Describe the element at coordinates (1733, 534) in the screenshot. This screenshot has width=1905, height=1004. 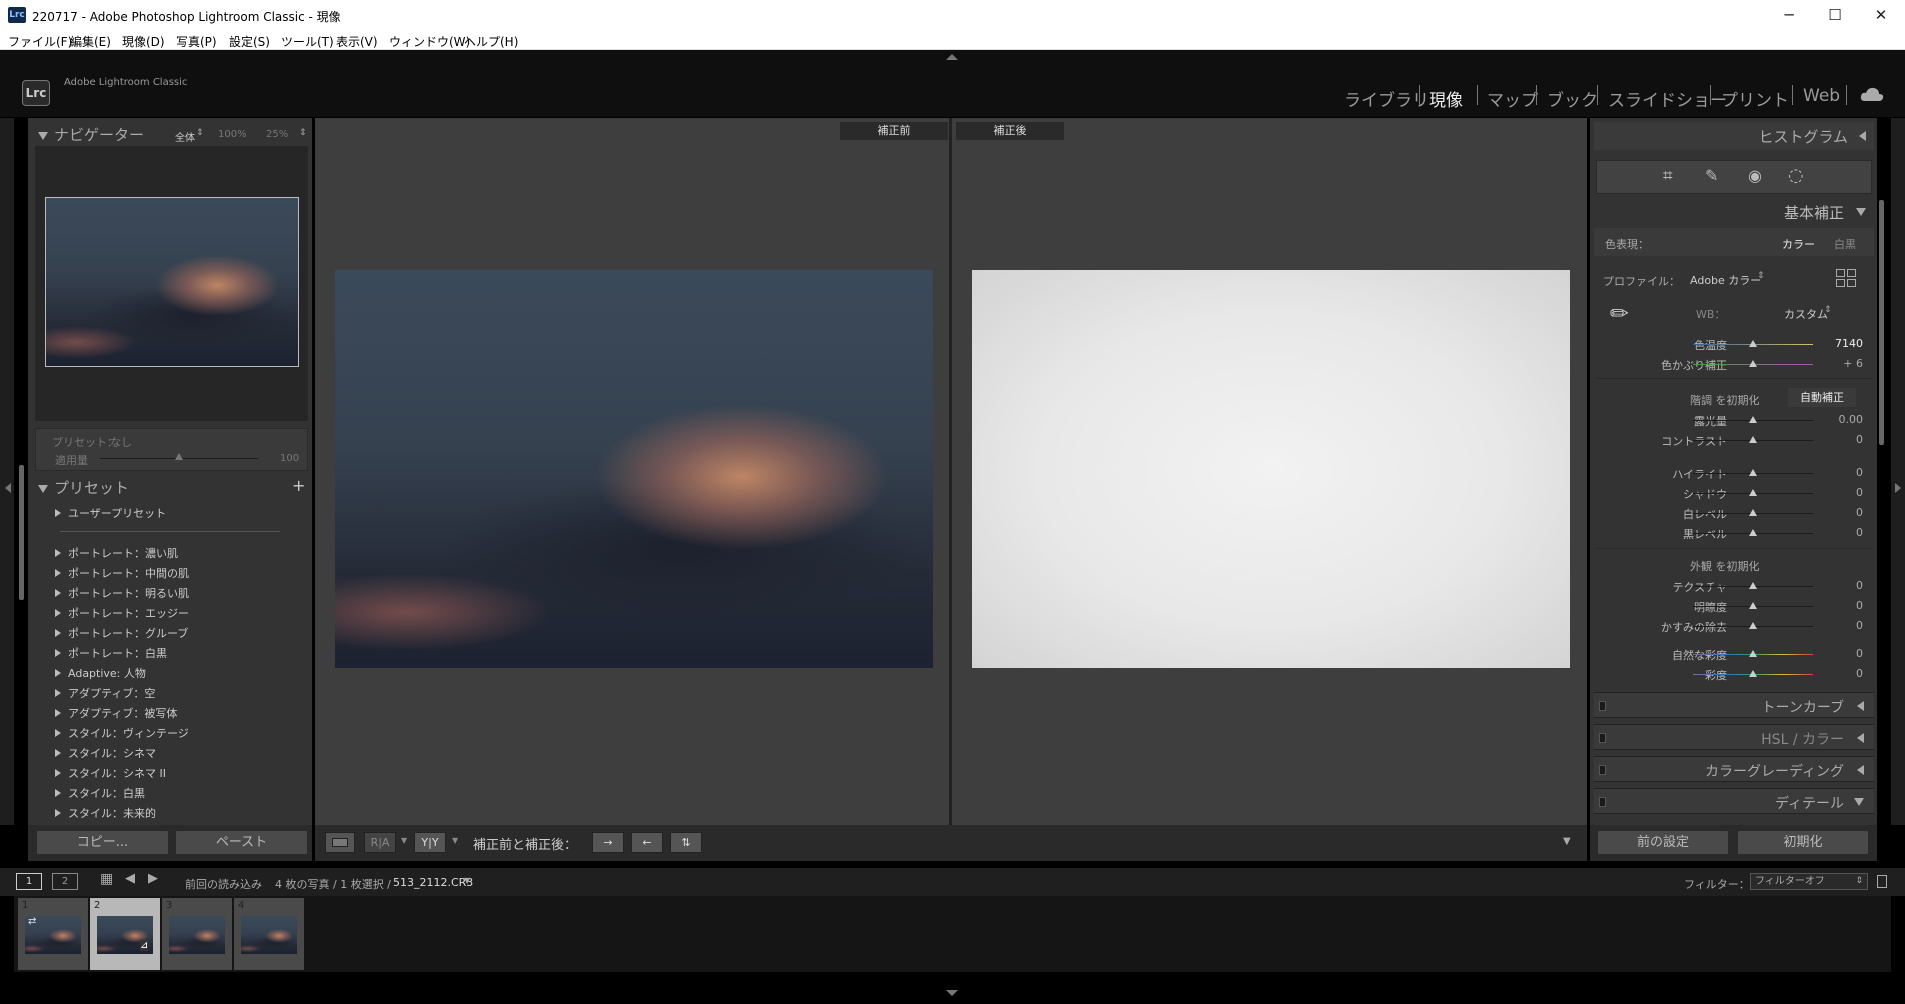
I see `slider-blacks: 黒レベル 0` at that location.